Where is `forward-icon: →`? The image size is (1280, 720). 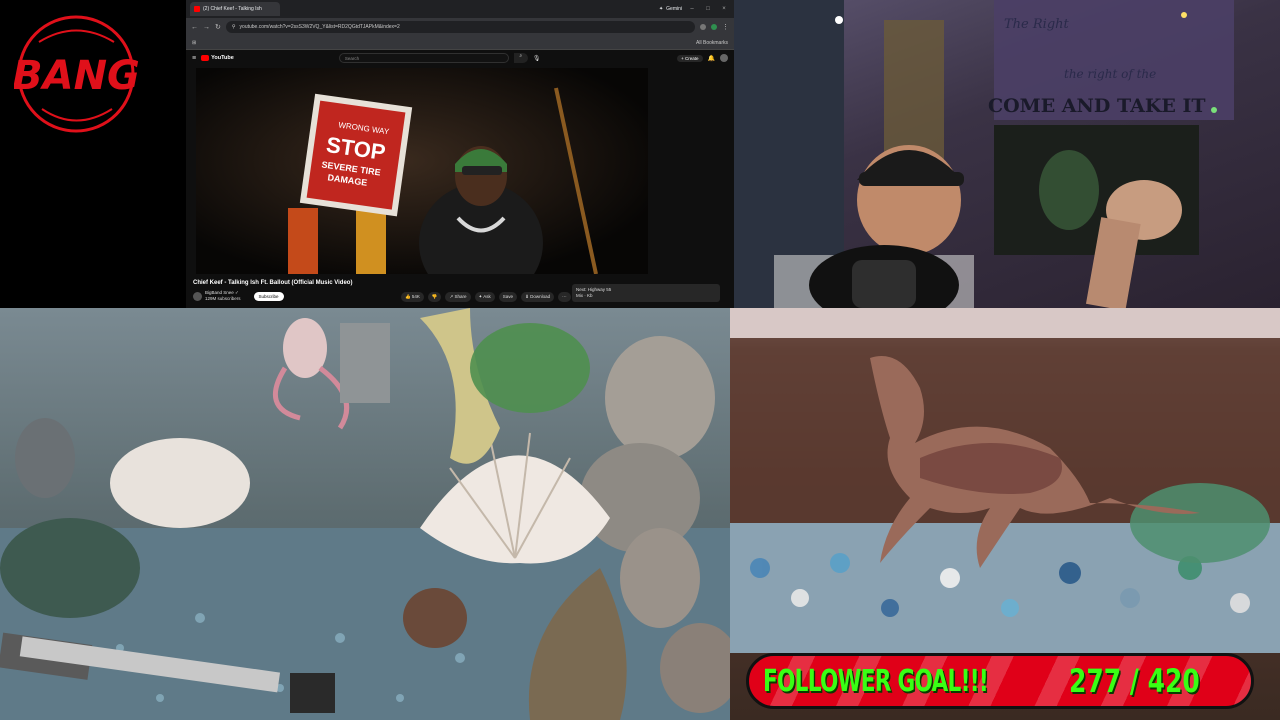 forward-icon: → is located at coordinates (206, 27).